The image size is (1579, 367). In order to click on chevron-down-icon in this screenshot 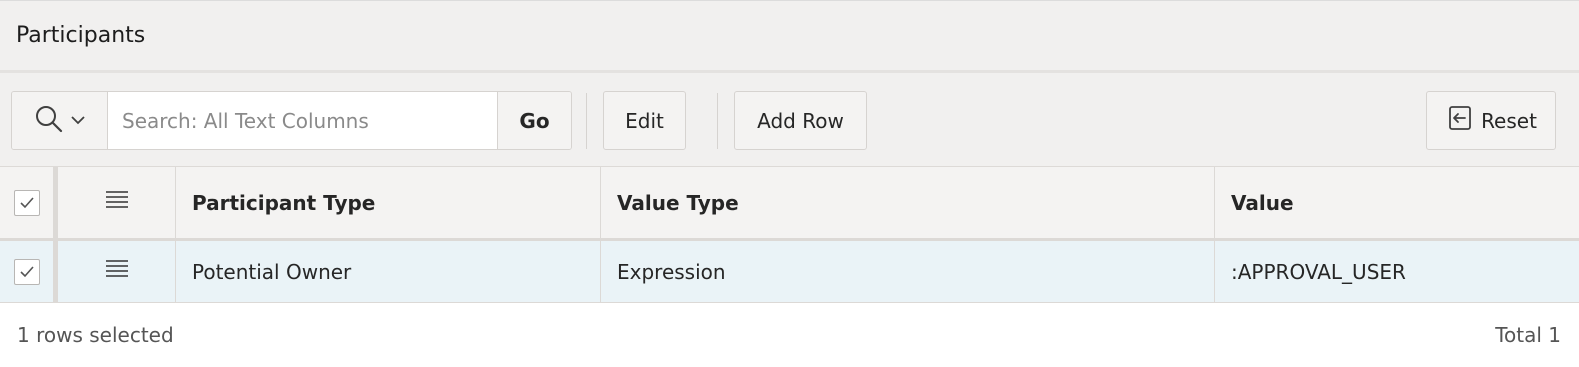, I will do `click(78, 120)`.